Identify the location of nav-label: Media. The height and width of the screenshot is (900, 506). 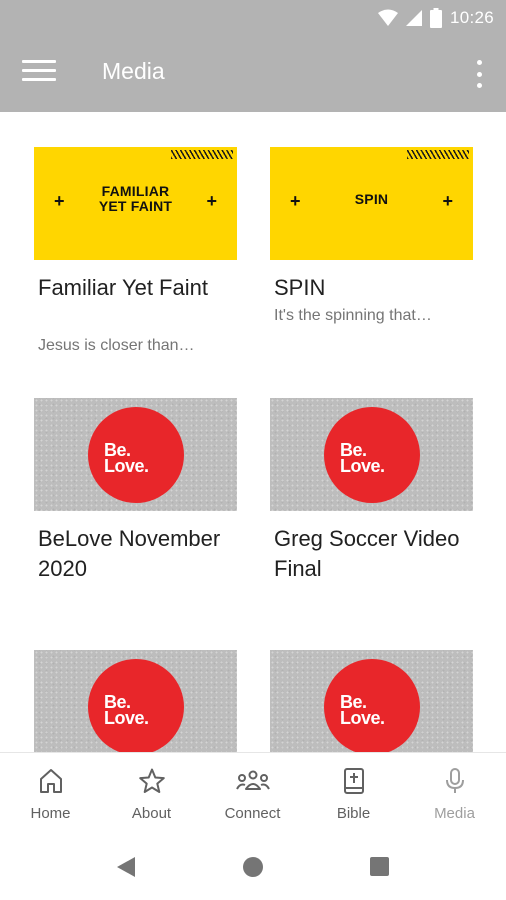
(454, 813).